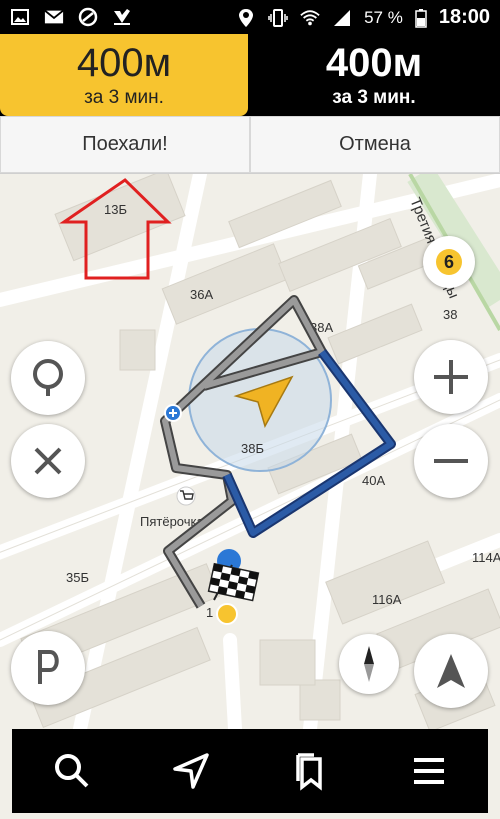  Describe the element at coordinates (387, 599) in the screenshot. I see `building-label: 116А` at that location.